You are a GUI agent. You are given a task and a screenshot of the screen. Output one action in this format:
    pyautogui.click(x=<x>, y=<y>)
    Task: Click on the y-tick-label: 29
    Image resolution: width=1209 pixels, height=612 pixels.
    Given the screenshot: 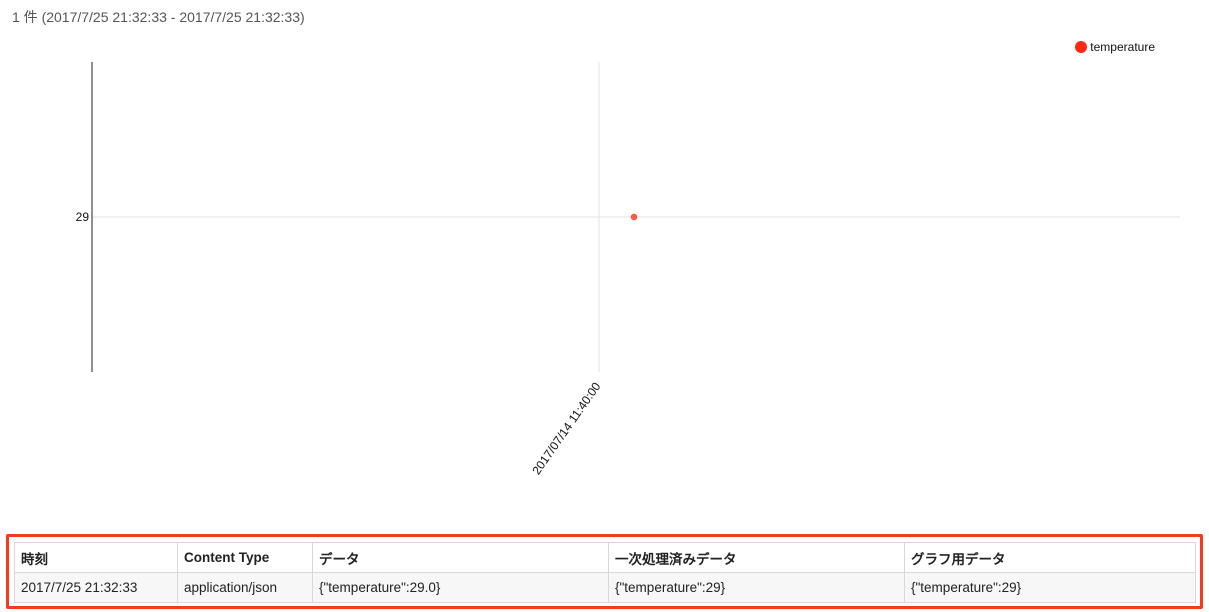 What is the action you would take?
    pyautogui.click(x=83, y=217)
    